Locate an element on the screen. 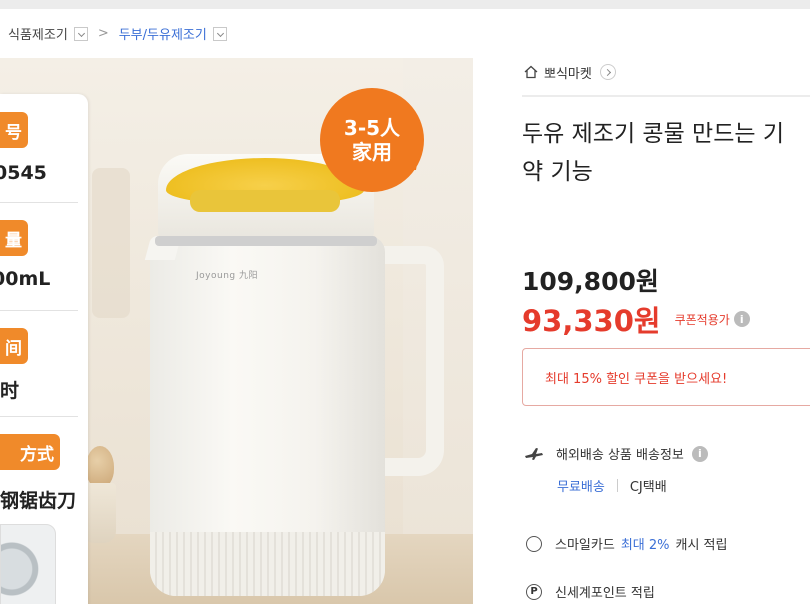 The height and width of the screenshot is (604, 810). shipping-detail: 무료배송 CJ택배 is located at coordinates (612, 485).